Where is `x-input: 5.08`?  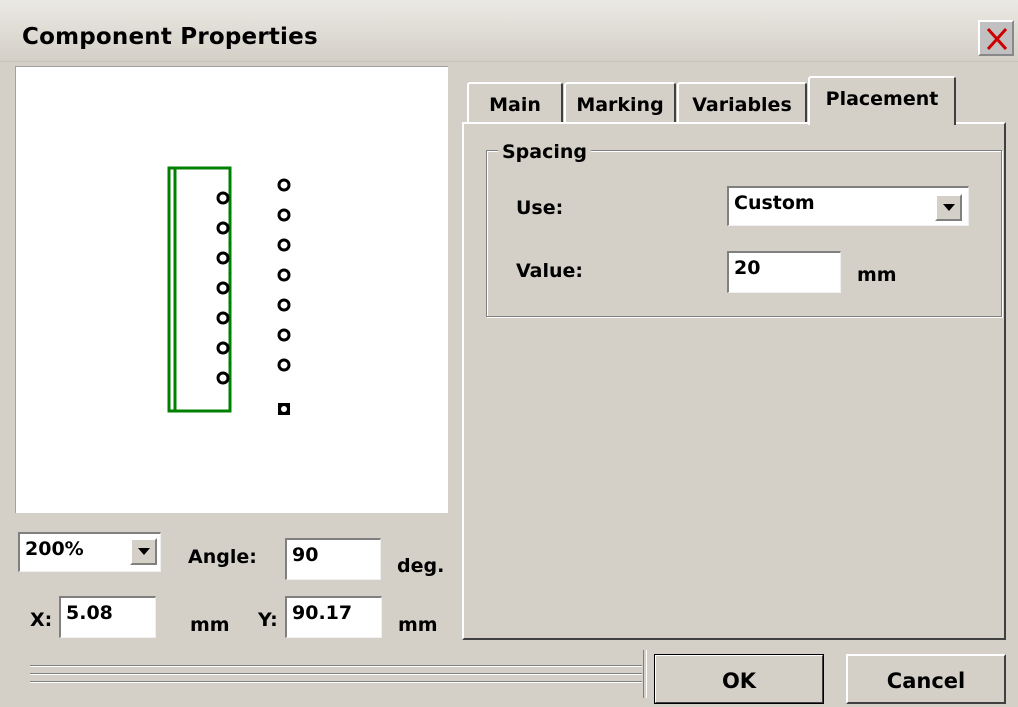
x-input: 5.08 is located at coordinates (107, 617).